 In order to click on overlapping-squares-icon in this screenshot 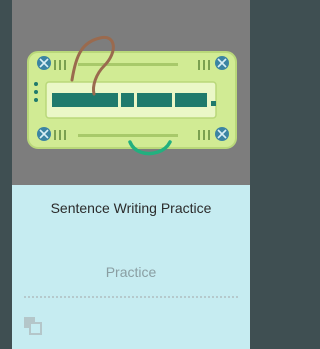, I will do `click(33, 326)`.